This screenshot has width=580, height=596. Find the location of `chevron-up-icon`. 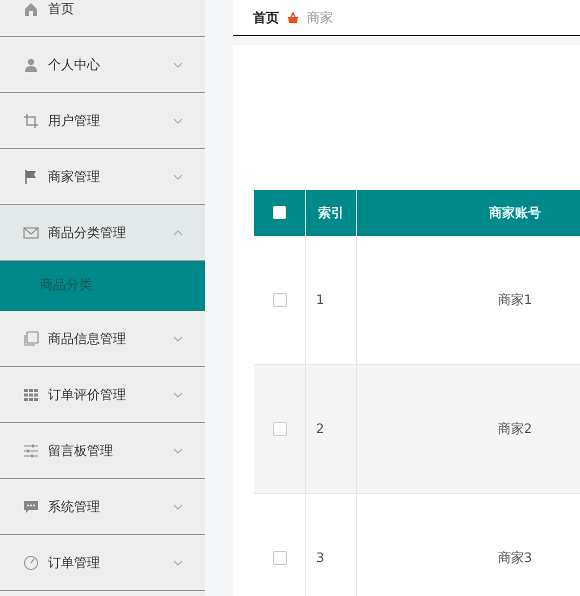

chevron-up-icon is located at coordinates (178, 233).